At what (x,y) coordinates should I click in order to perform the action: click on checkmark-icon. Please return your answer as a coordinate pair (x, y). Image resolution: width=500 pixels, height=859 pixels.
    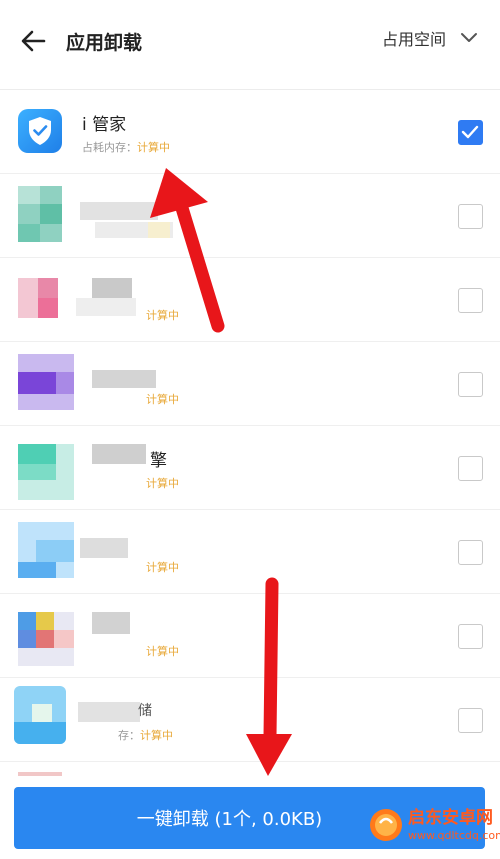
    Looking at the image, I should click on (470, 132).